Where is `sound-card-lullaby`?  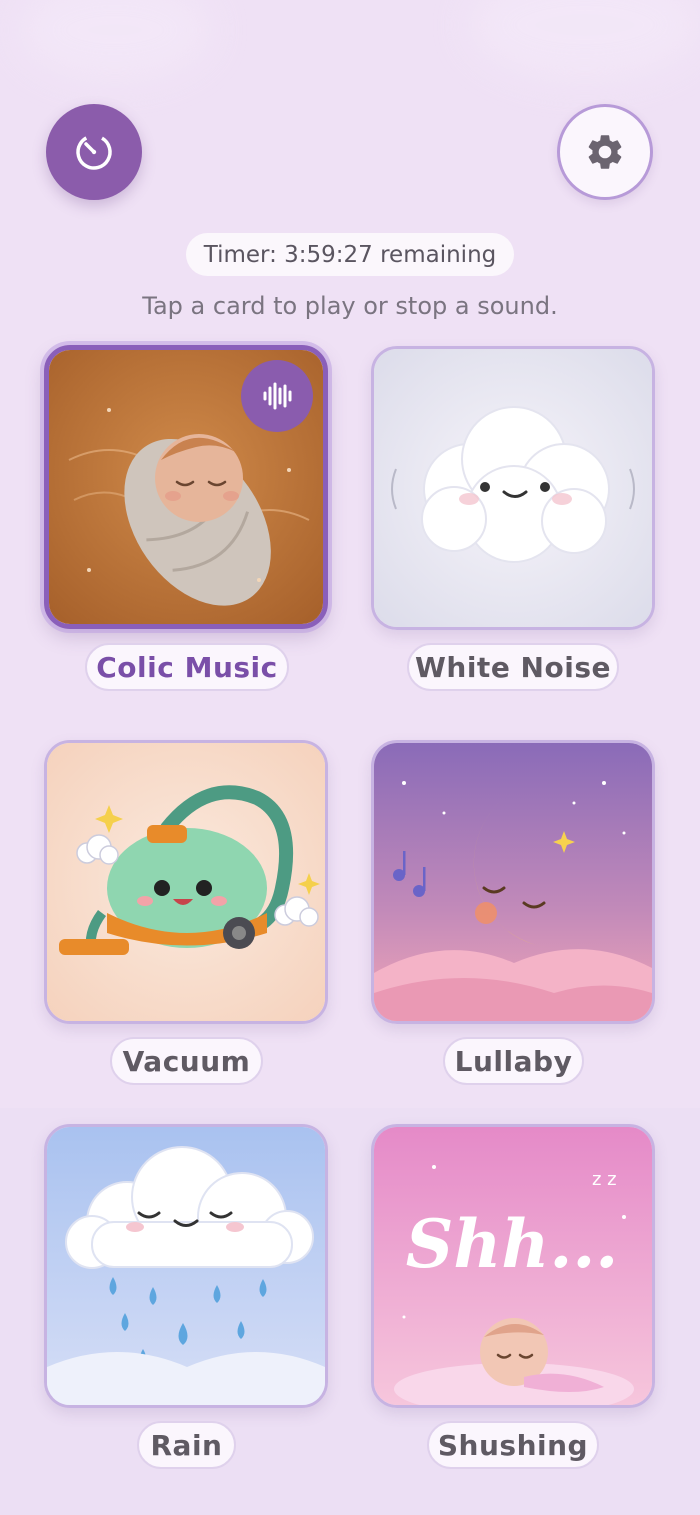
sound-card-lullaby is located at coordinates (513, 882).